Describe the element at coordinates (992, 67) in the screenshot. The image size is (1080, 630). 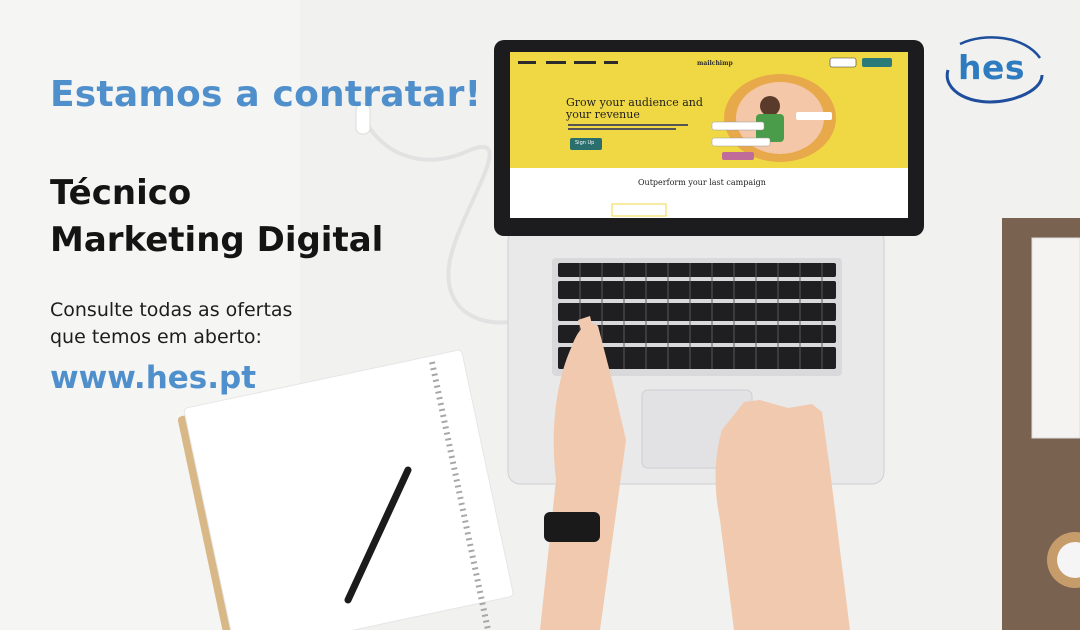
I see `hes-logo: hes` at that location.